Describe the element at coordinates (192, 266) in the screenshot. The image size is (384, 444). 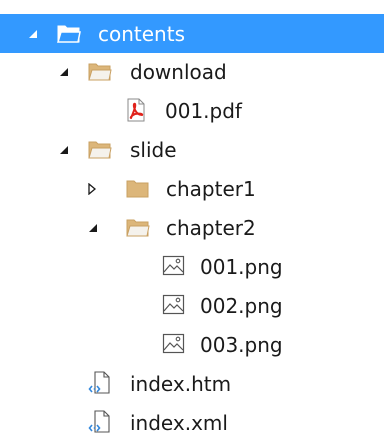
I see `tree-item-png-001: 001.png` at that location.